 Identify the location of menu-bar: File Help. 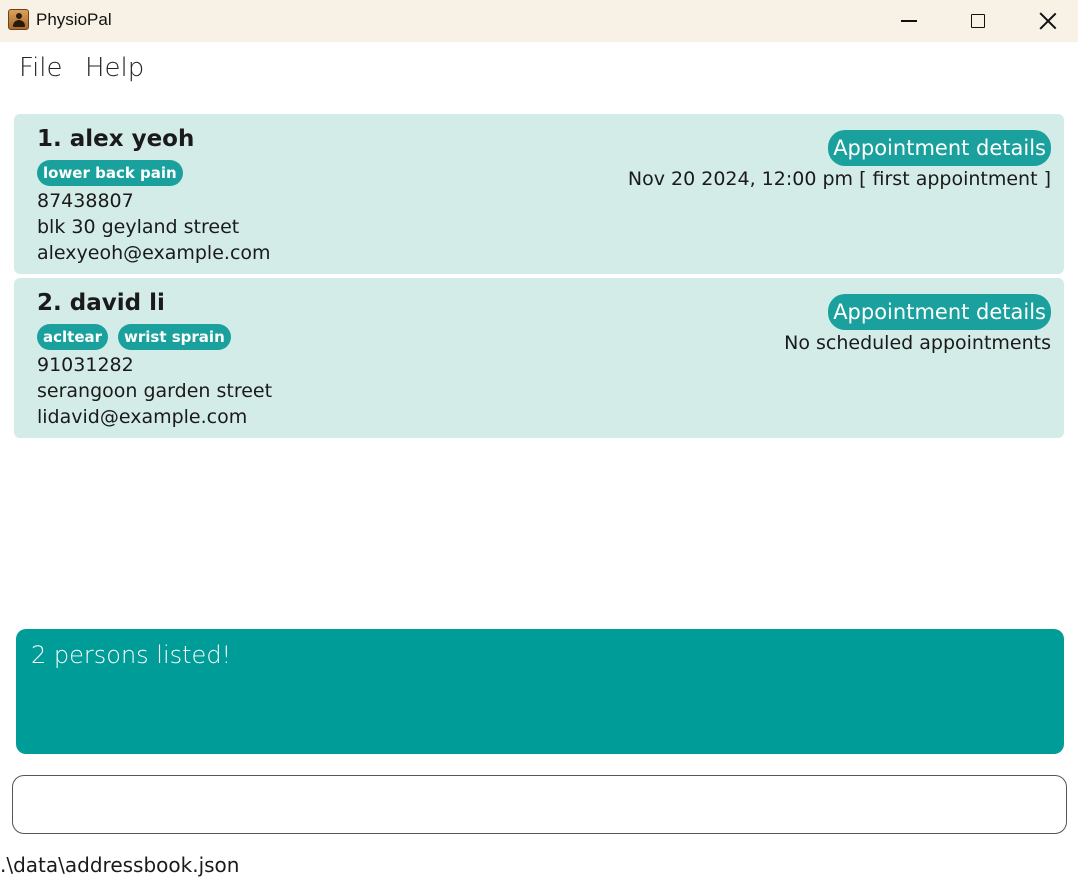
(539, 70).